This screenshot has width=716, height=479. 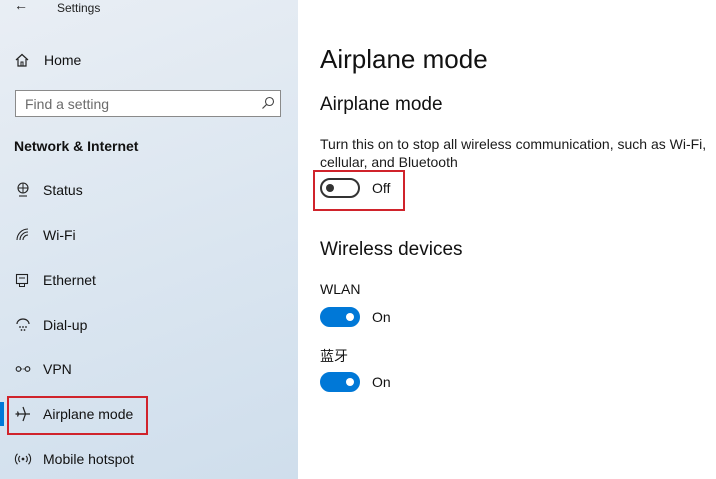 What do you see at coordinates (63, 190) in the screenshot?
I see `sidebar-item-label: Status` at bounding box center [63, 190].